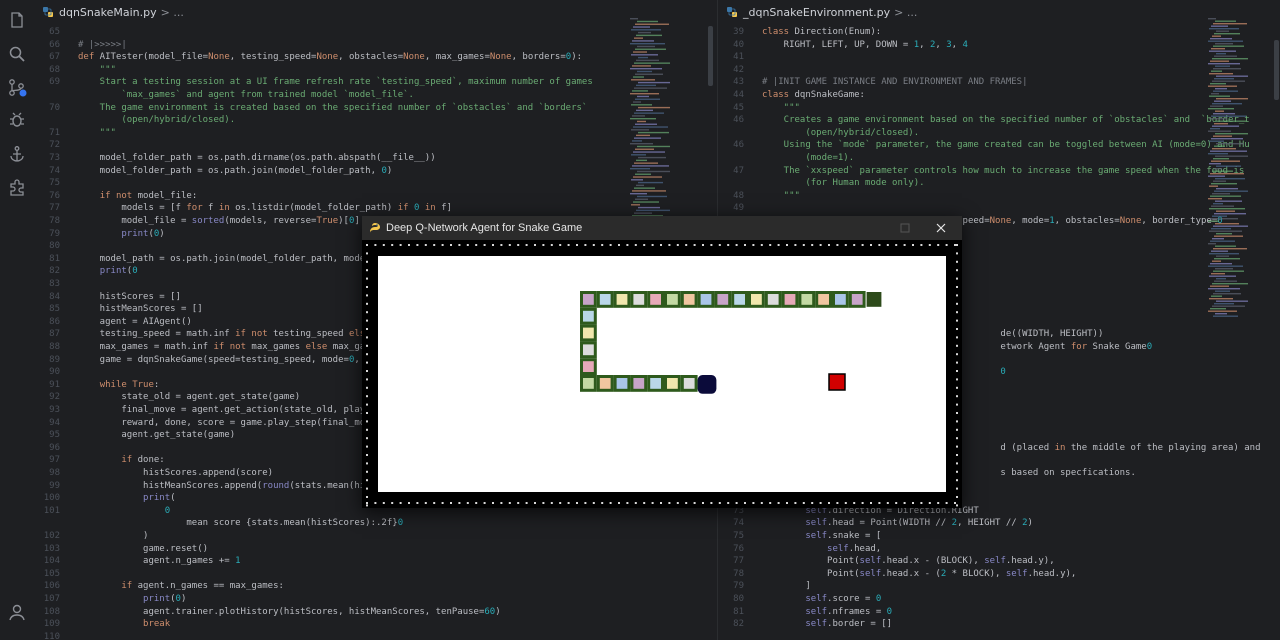 The image size is (1280, 640). Describe the element at coordinates (51, 586) in the screenshot. I see `line-number: 106` at that location.